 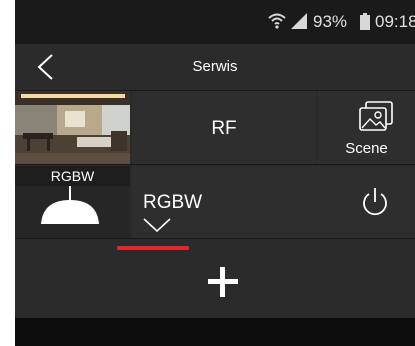 I want to click on room-photo, so click(x=72, y=127).